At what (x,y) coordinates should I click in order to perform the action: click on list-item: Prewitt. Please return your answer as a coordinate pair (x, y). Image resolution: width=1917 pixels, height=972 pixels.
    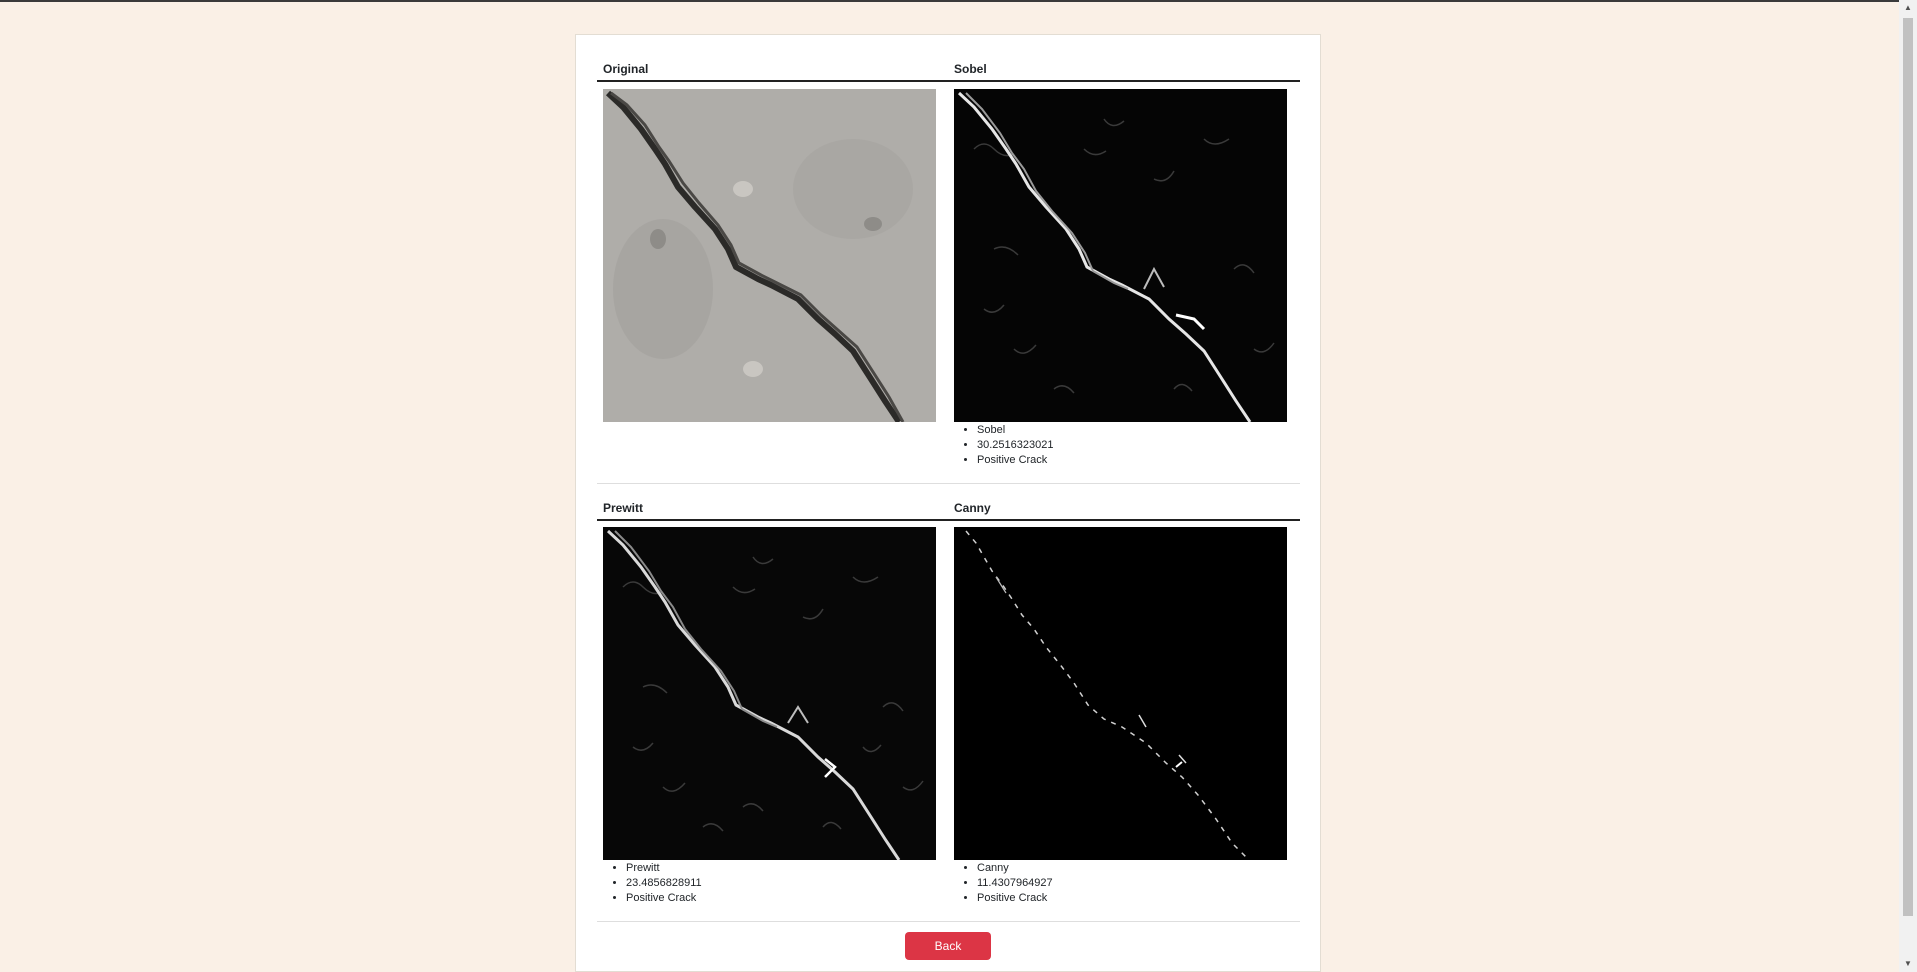
    Looking at the image, I should click on (664, 868).